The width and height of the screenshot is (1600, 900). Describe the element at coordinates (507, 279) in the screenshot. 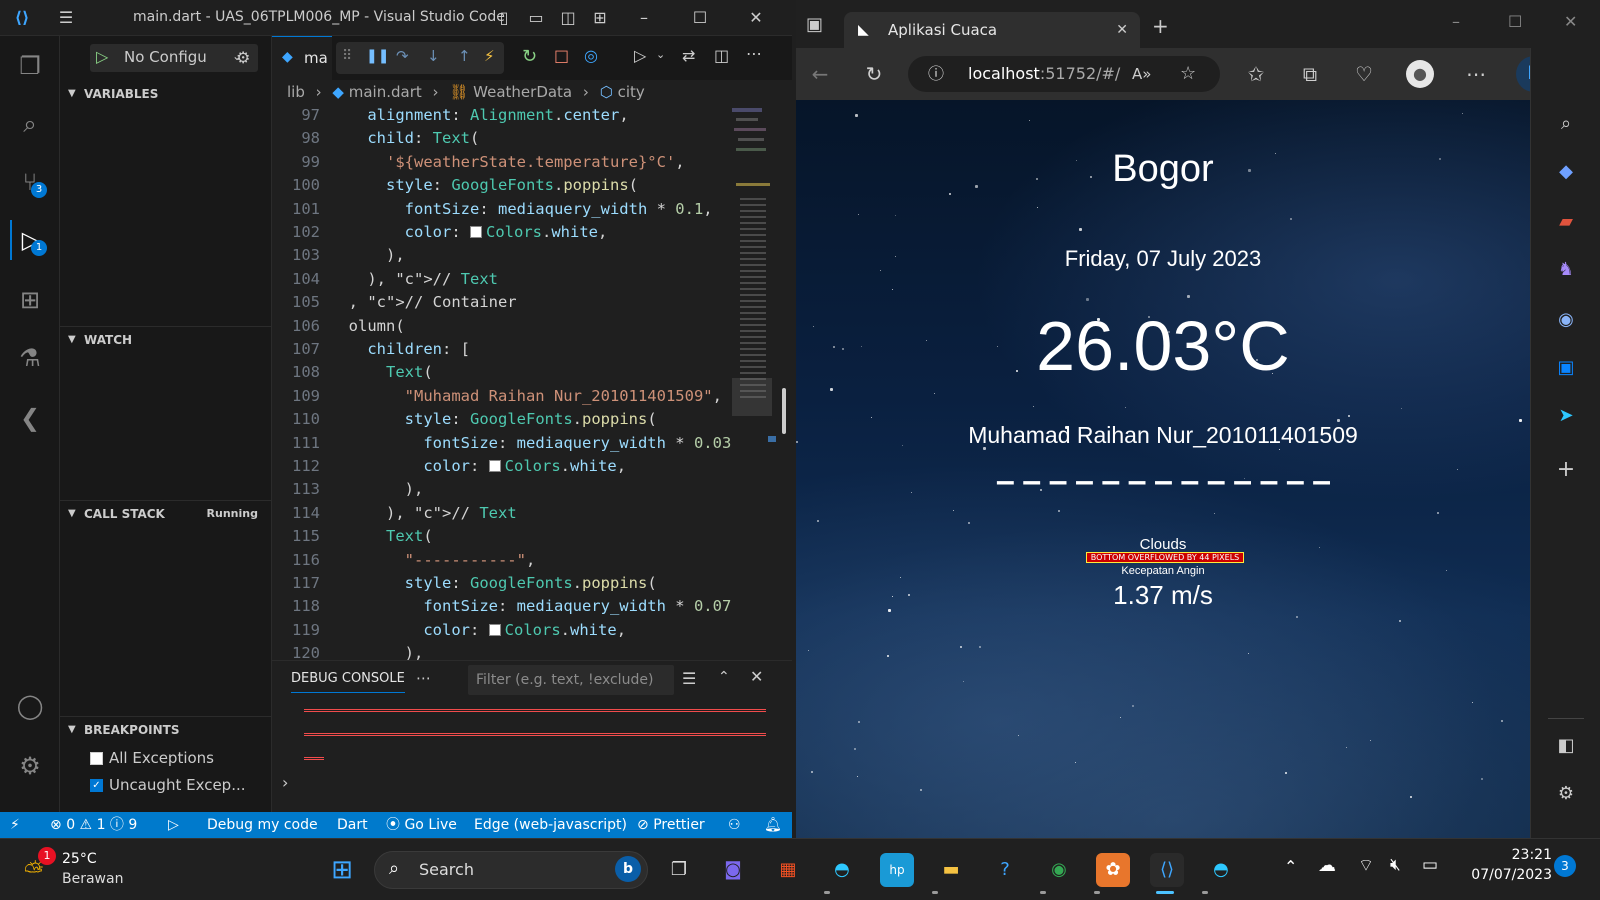

I see `code-line: 104 ), "c">// Text` at that location.